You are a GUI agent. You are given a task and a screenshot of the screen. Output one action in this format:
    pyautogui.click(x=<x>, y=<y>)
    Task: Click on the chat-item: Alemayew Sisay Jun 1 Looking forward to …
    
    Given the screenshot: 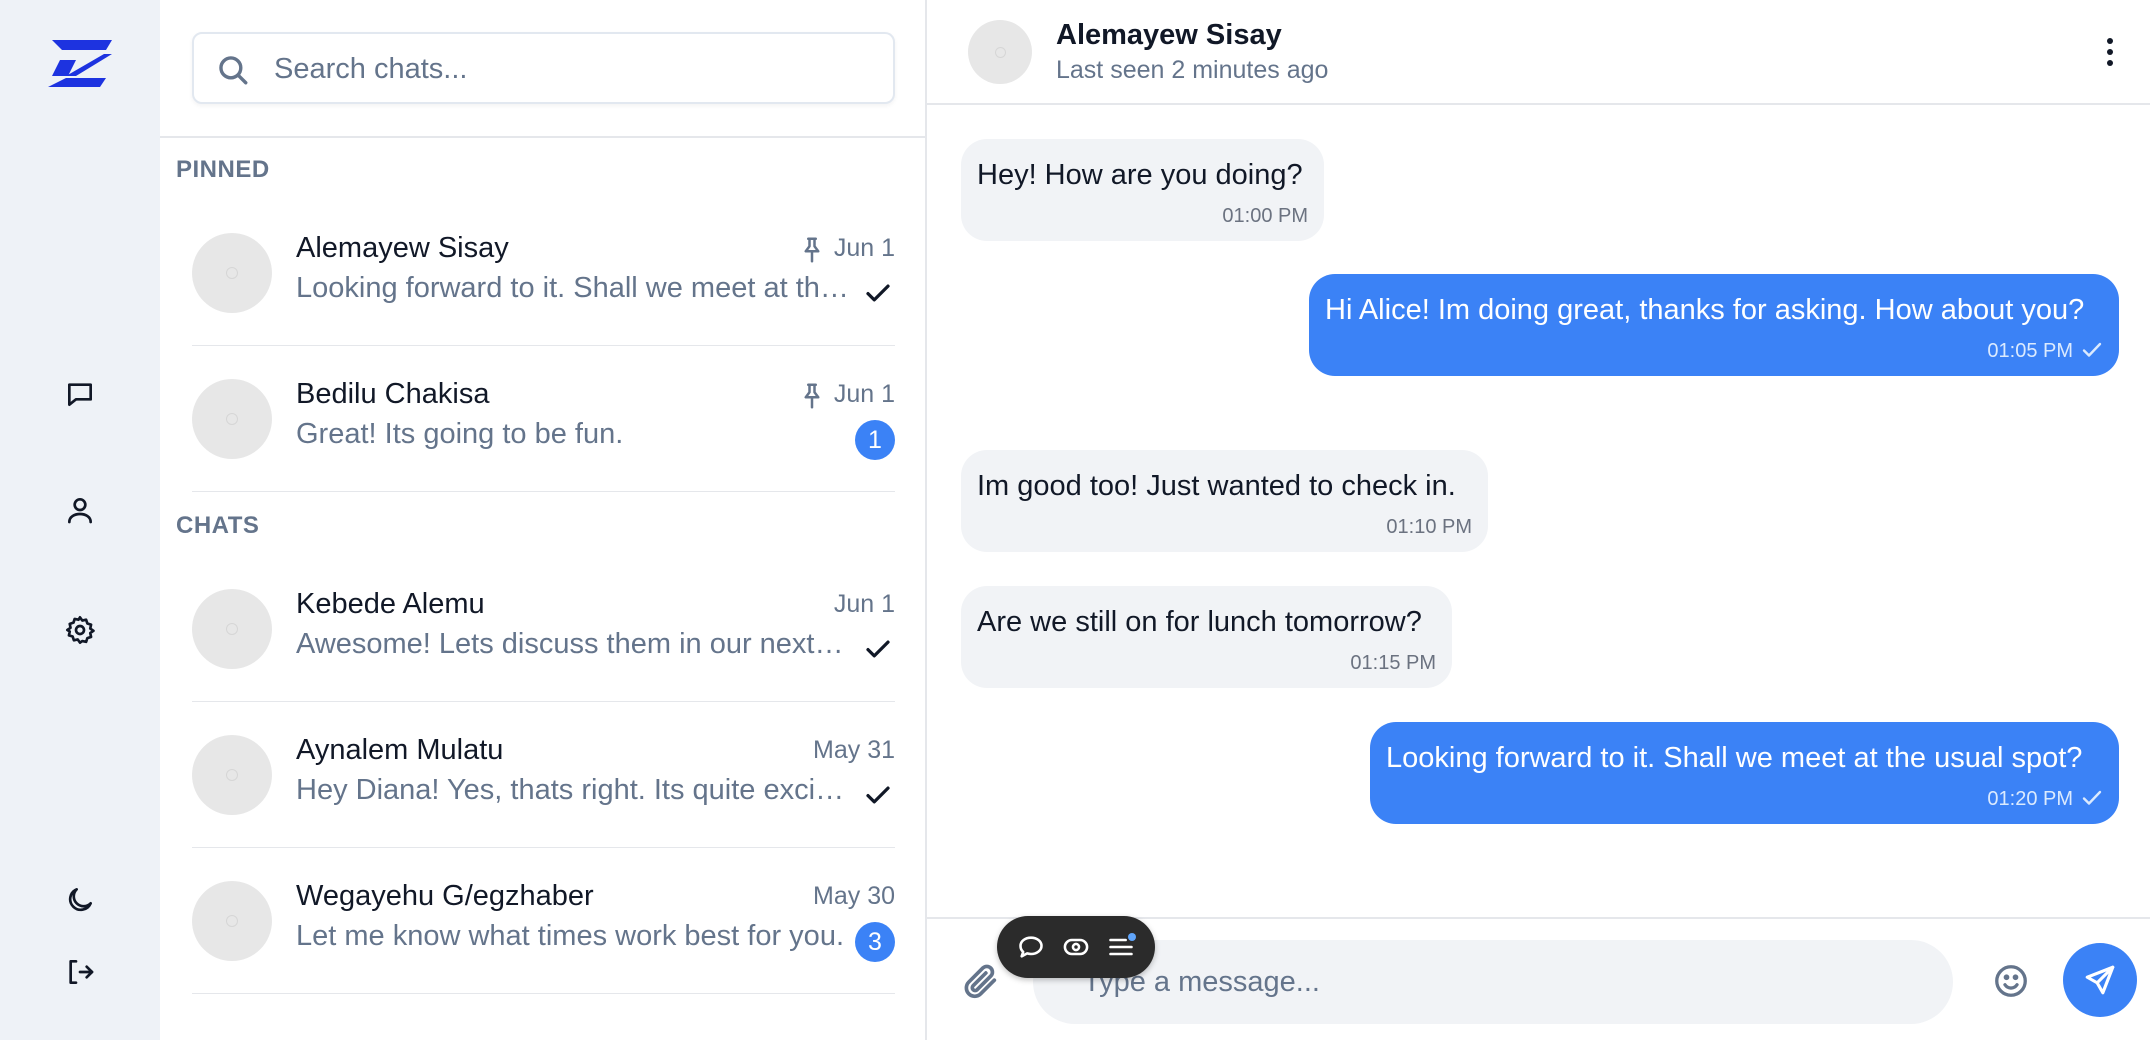 What is the action you would take?
    pyautogui.click(x=543, y=273)
    